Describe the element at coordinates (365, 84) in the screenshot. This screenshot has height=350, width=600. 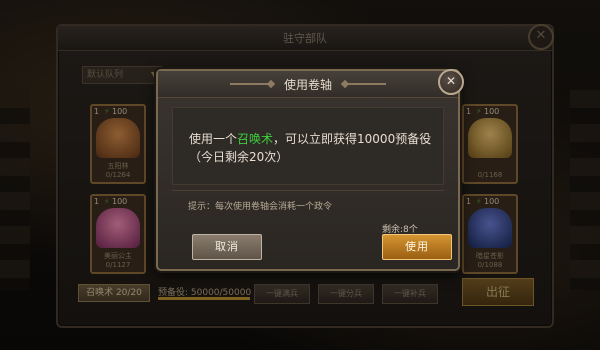
I see `title-ornament-right` at that location.